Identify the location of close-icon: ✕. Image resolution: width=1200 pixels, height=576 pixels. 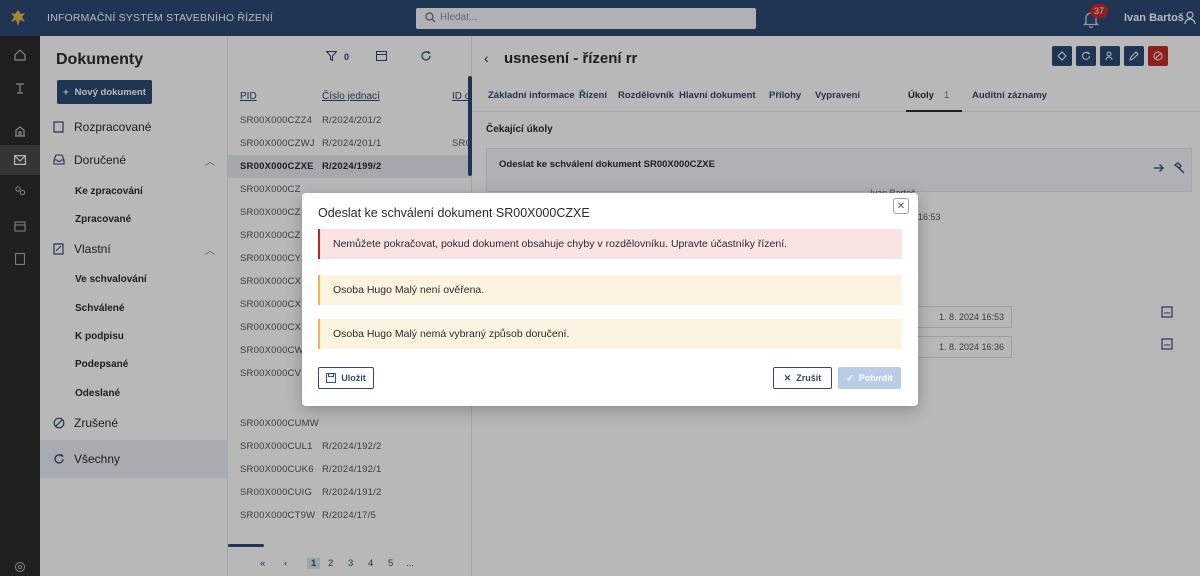
(901, 206).